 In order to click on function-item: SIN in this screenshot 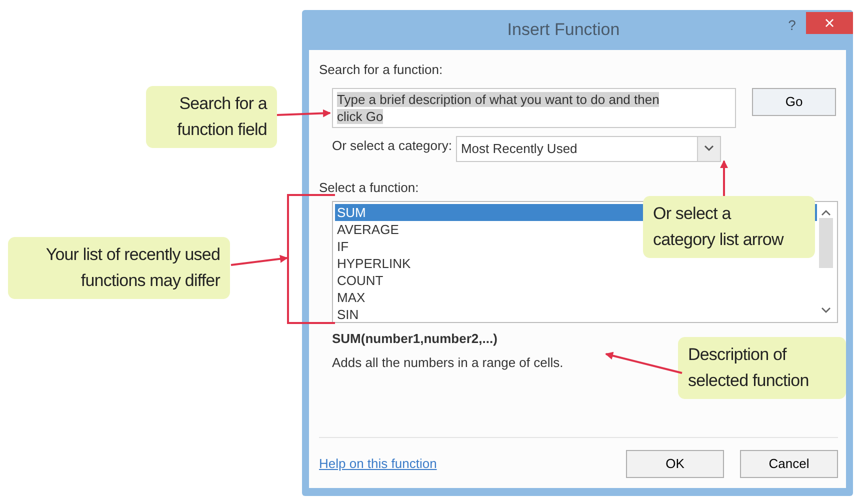, I will do `click(348, 314)`.